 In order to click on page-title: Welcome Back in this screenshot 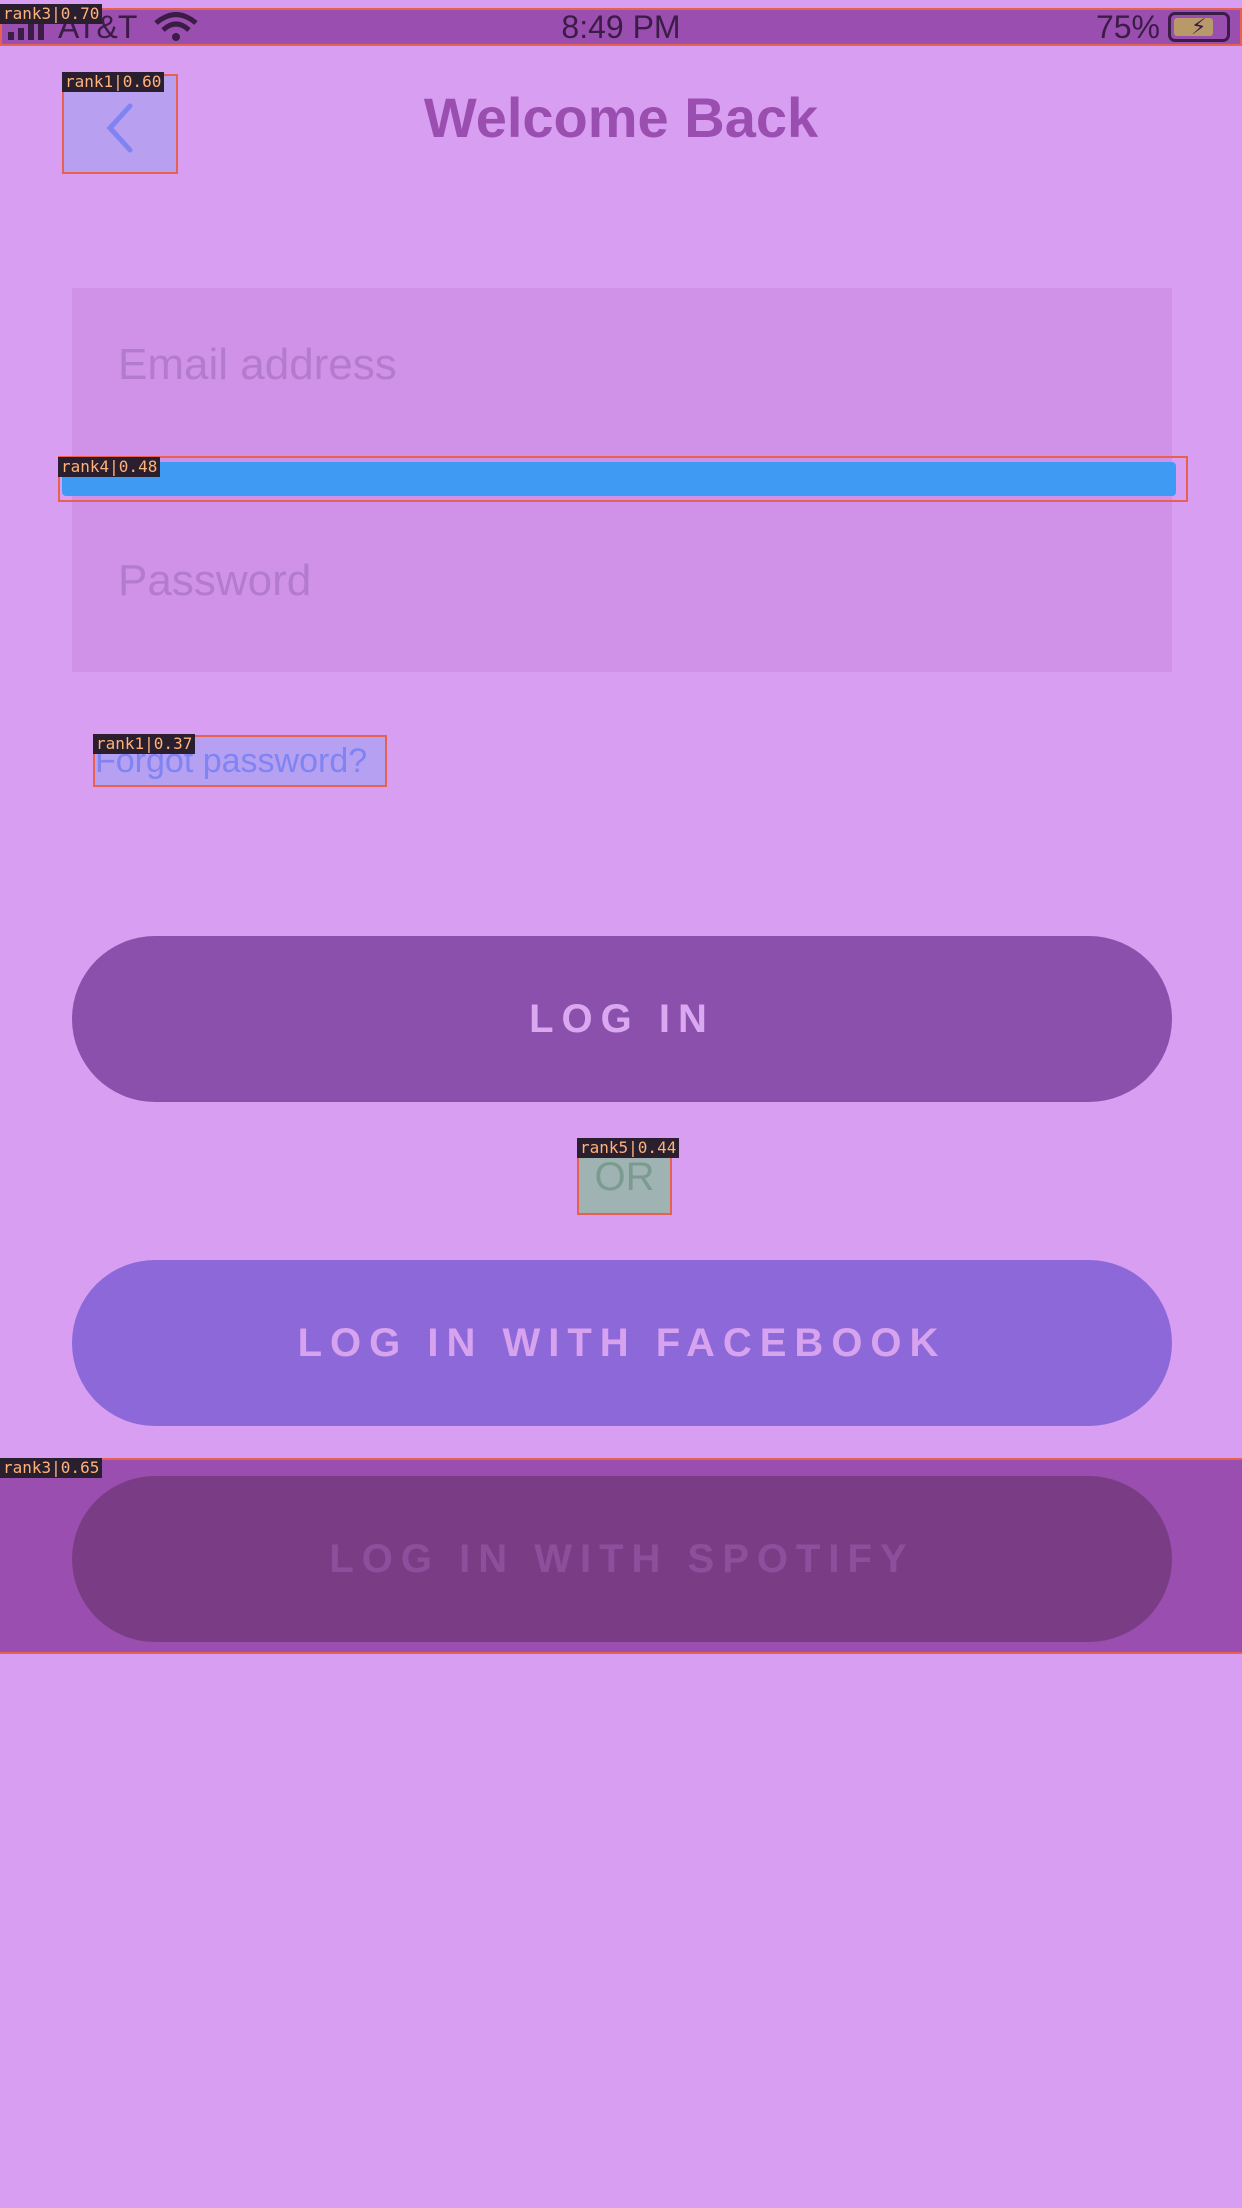, I will do `click(621, 117)`.